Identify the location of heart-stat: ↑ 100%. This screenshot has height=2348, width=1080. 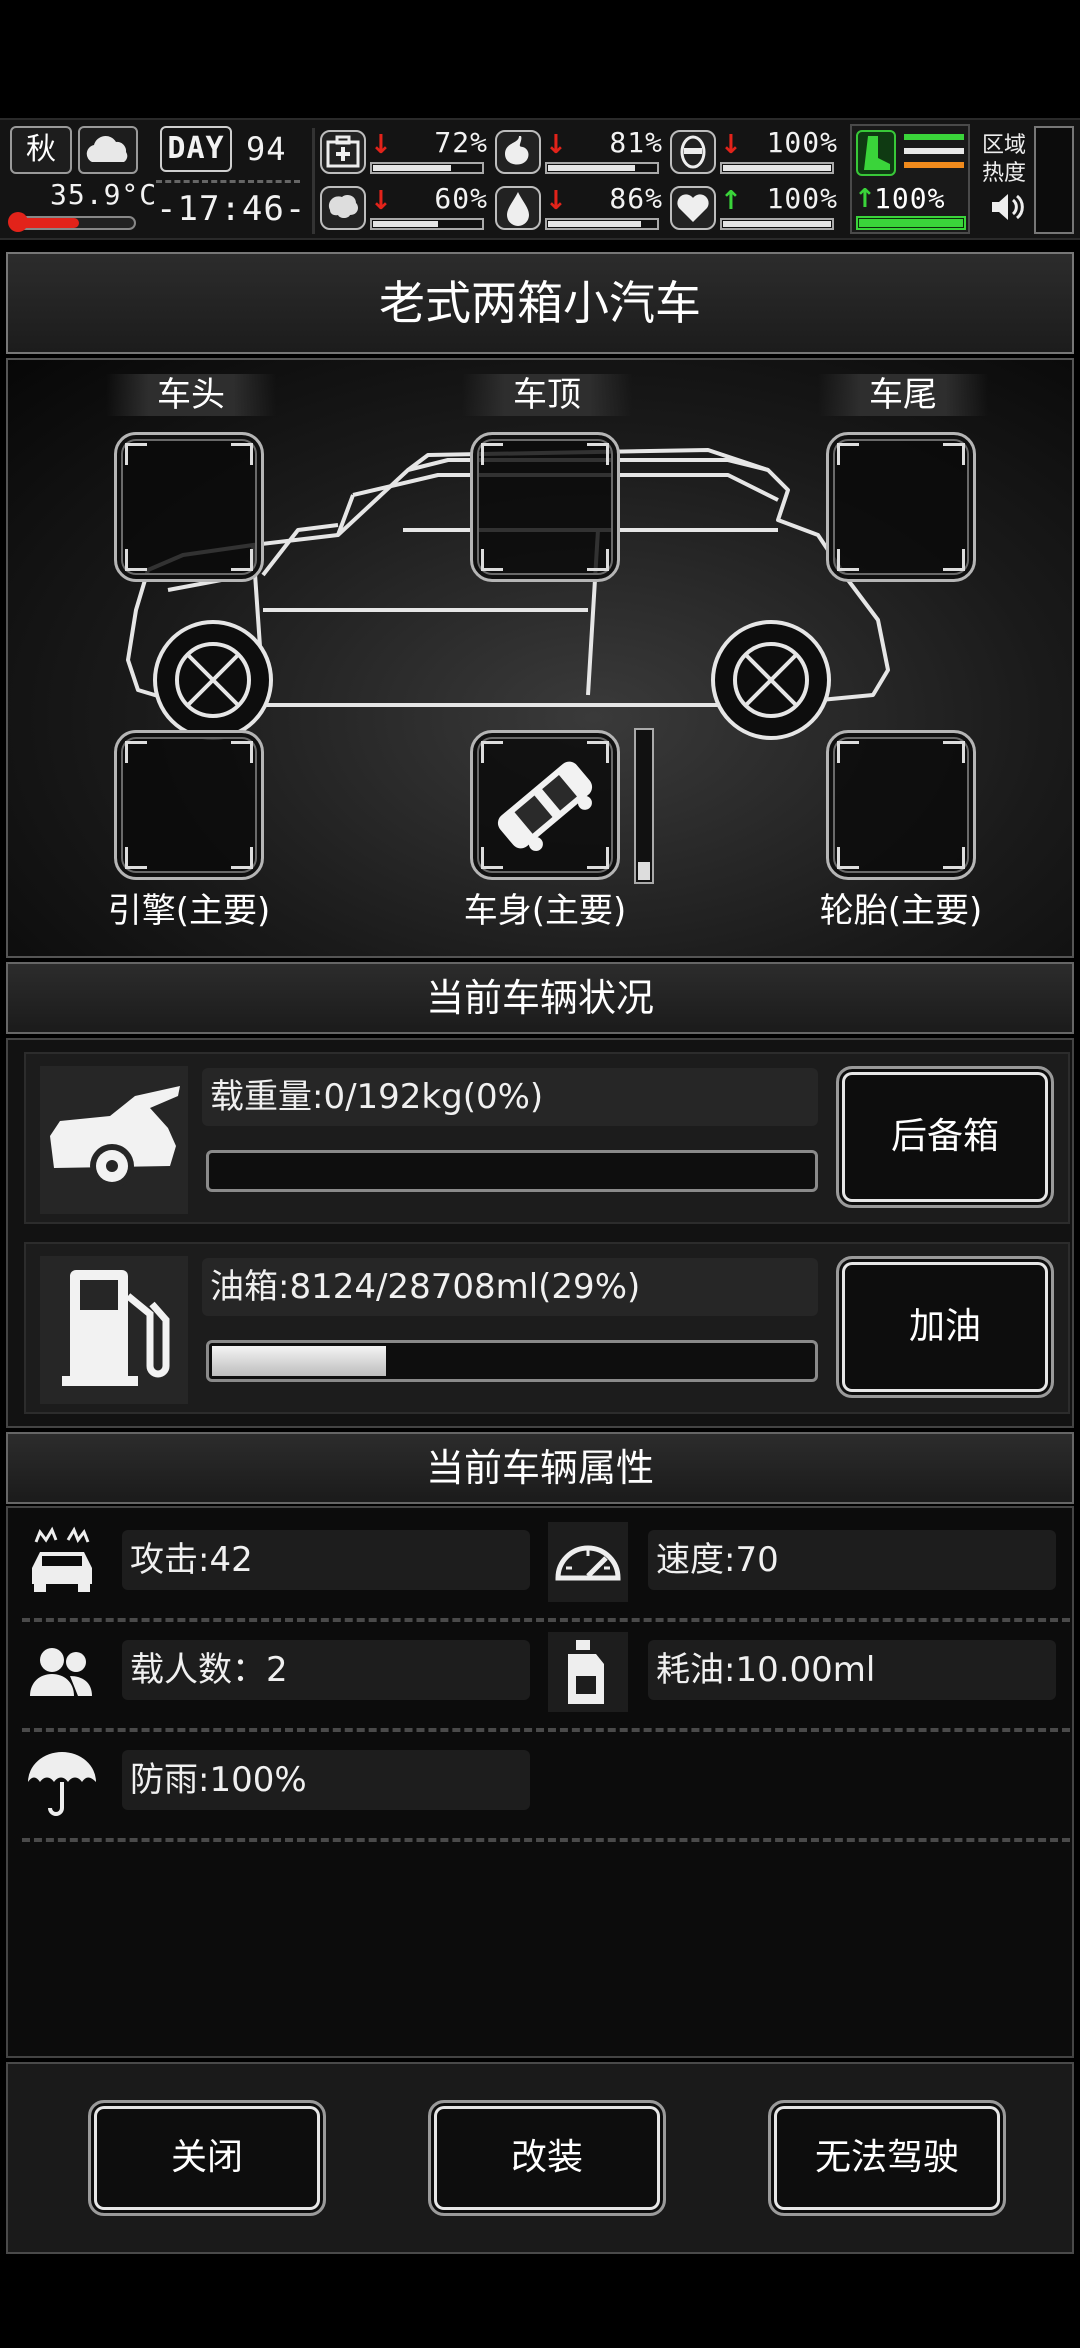
(755, 207).